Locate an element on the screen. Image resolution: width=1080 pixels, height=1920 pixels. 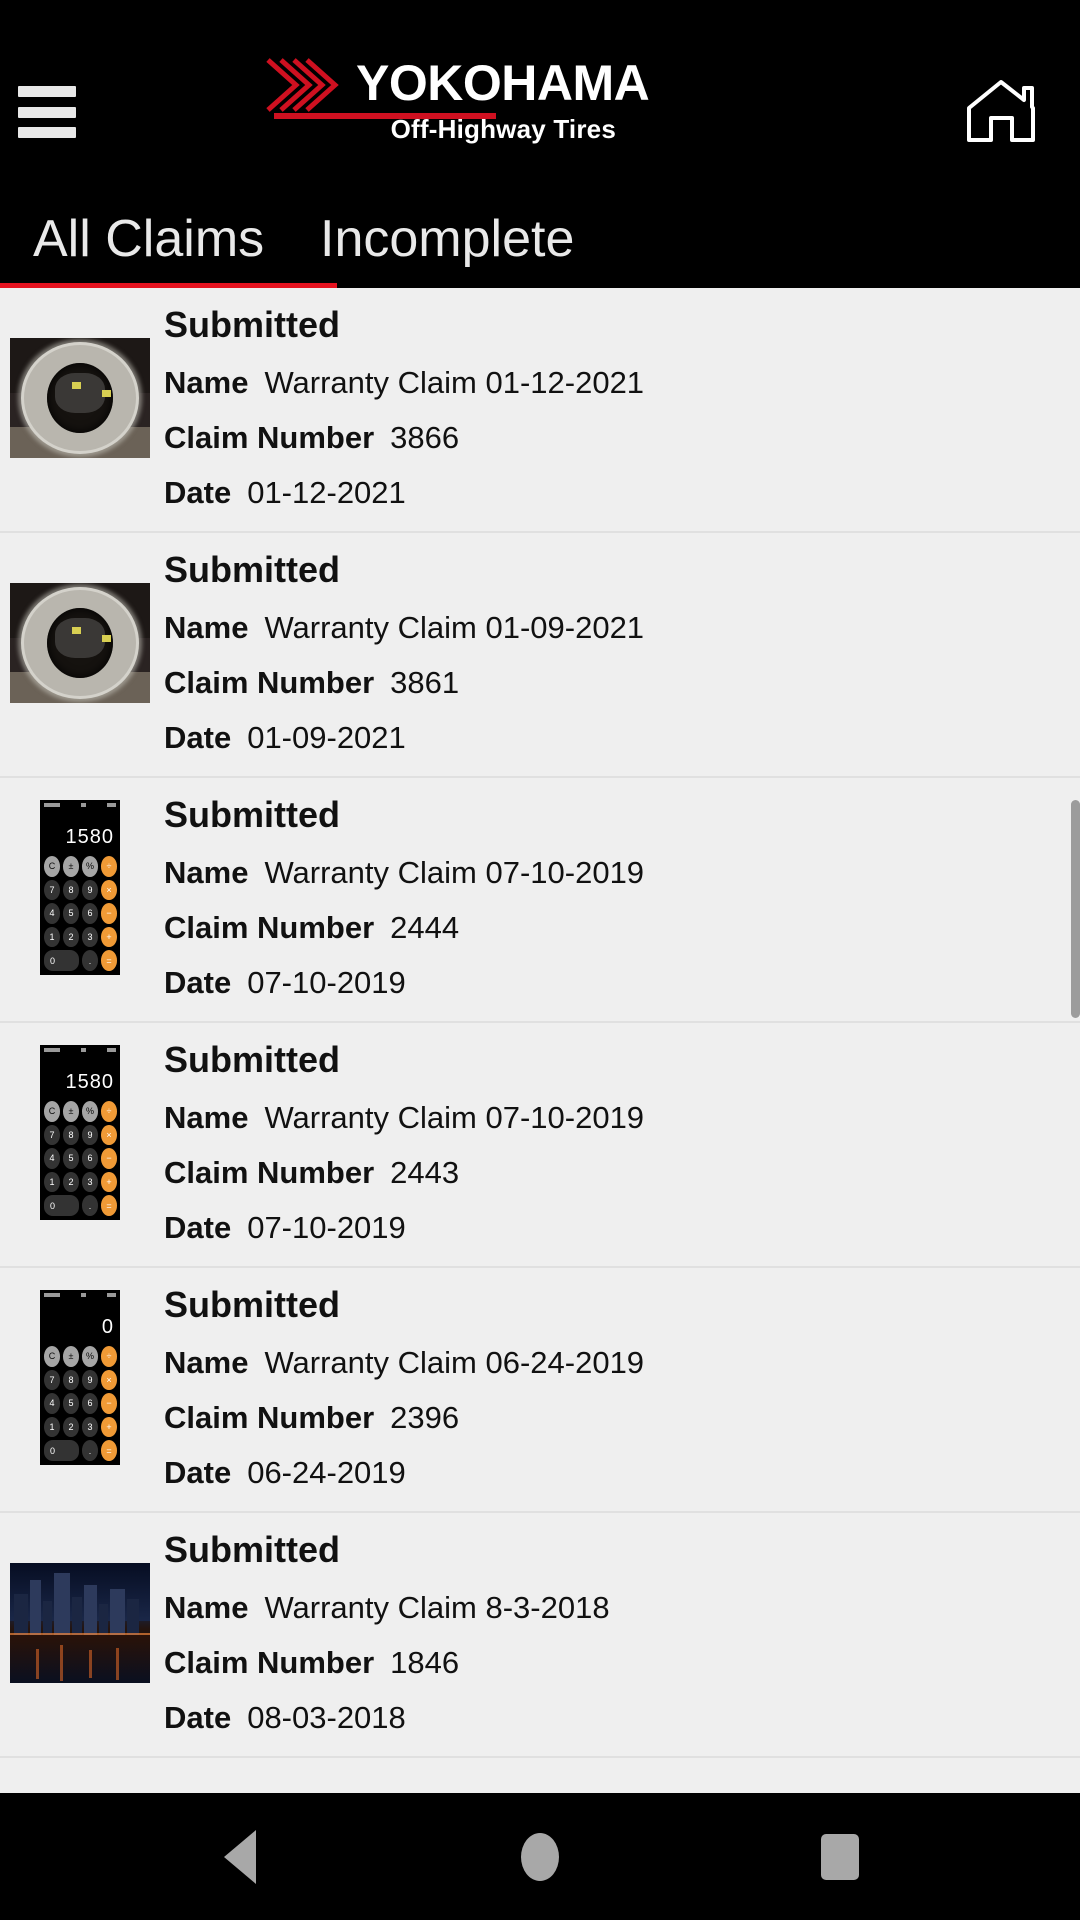
field-value-claim-number: 1846 is located at coordinates (425, 1662).